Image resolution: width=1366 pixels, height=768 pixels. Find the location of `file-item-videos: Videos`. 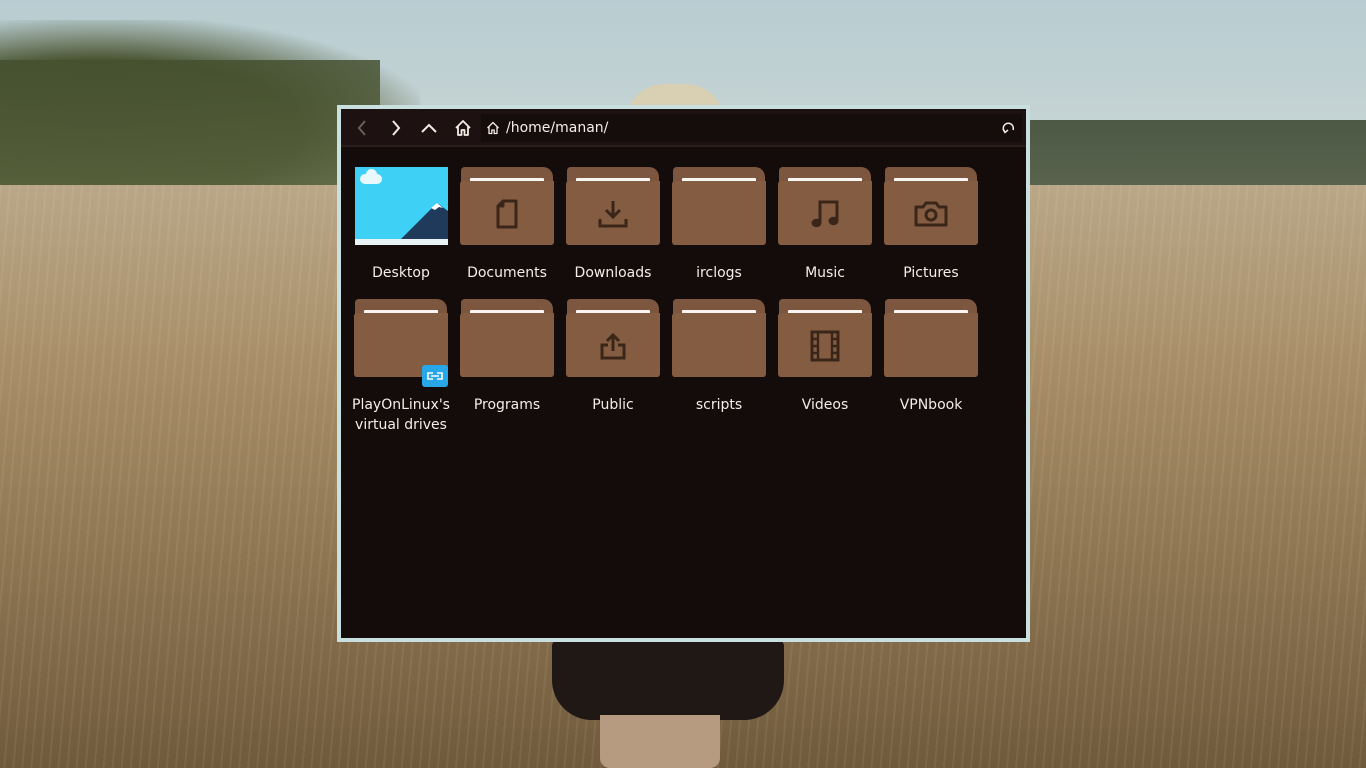

file-item-videos: Videos is located at coordinates (825, 357).